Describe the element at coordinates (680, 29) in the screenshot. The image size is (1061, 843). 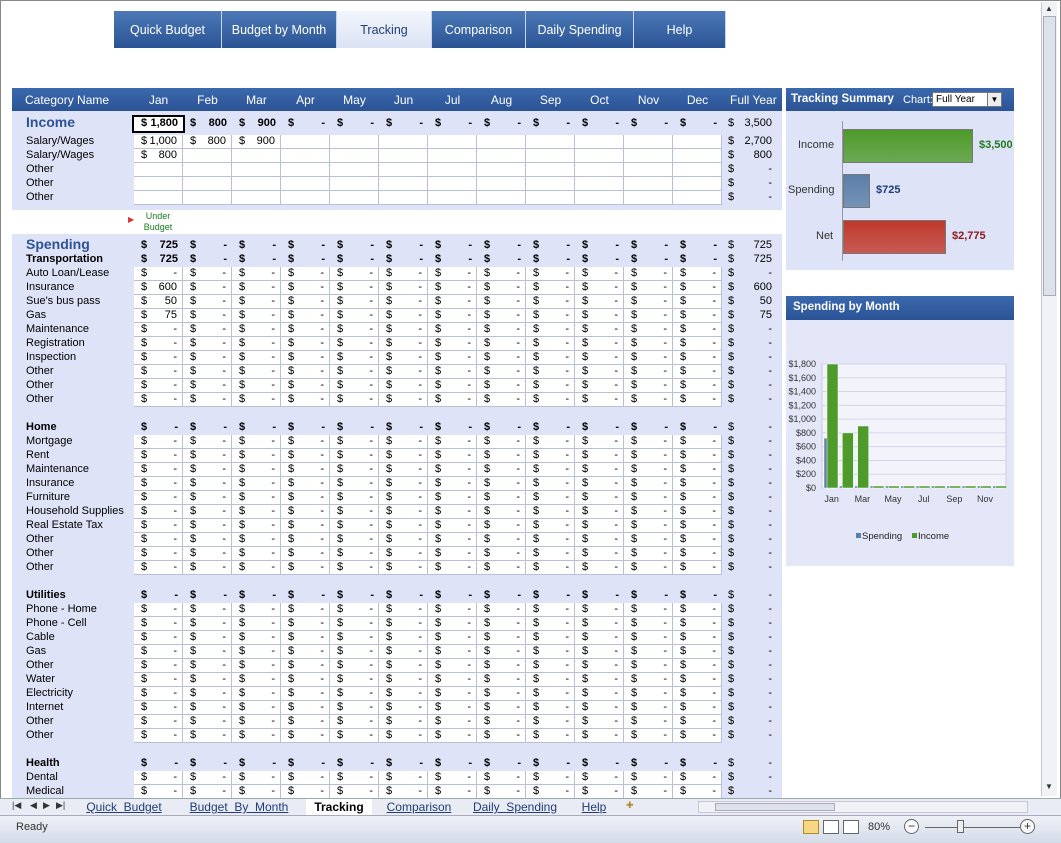
I see `nav-tab-help: Help` at that location.